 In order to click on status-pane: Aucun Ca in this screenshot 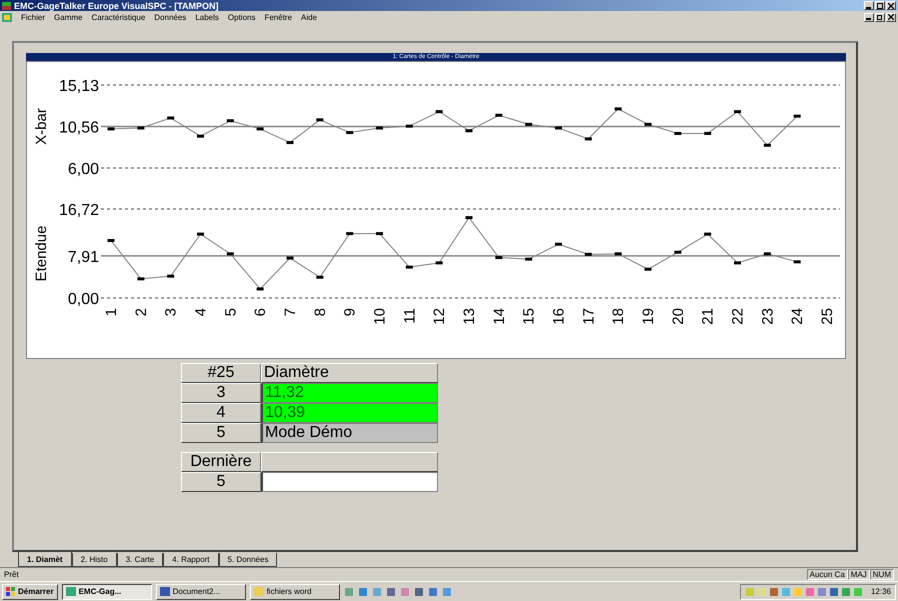, I will do `click(827, 574)`.